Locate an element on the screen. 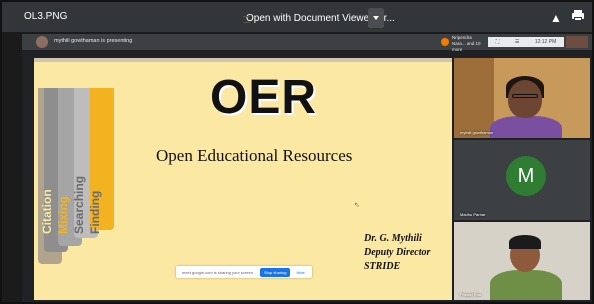 The image size is (594, 304). signature-org: STRIDE is located at coordinates (382, 266).